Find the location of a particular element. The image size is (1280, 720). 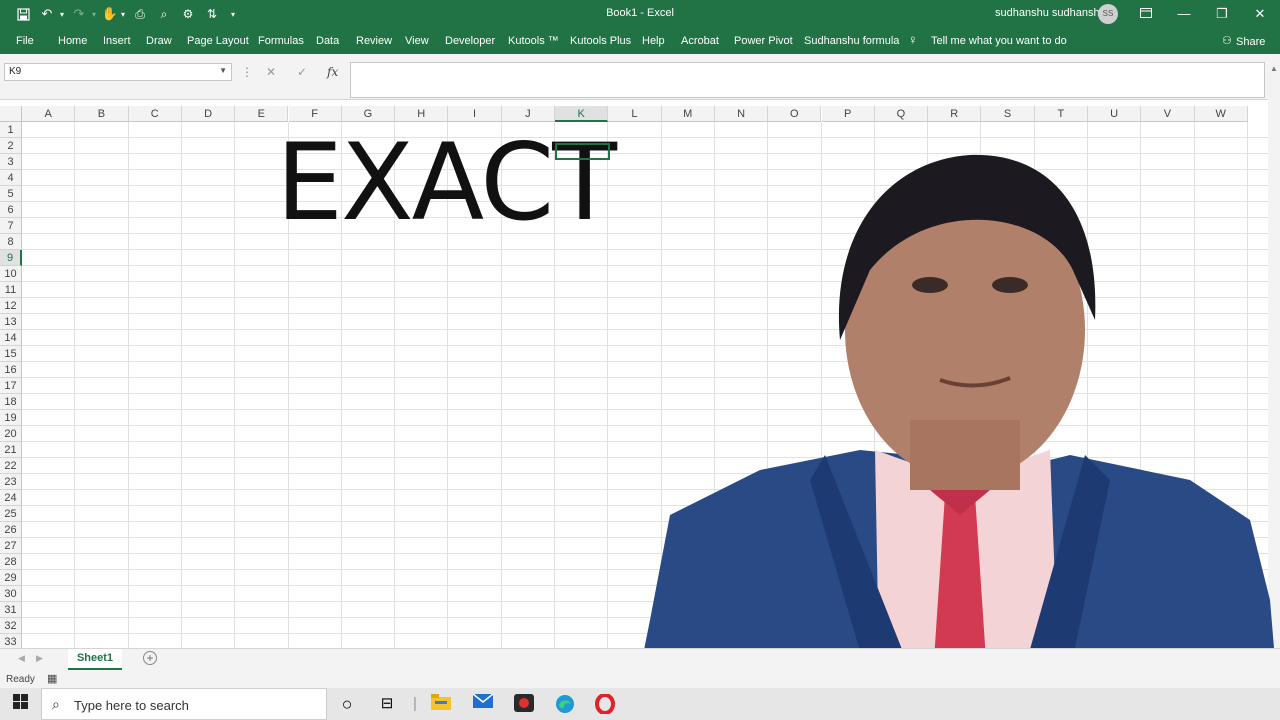

tab-home: Home is located at coordinates (72, 41).